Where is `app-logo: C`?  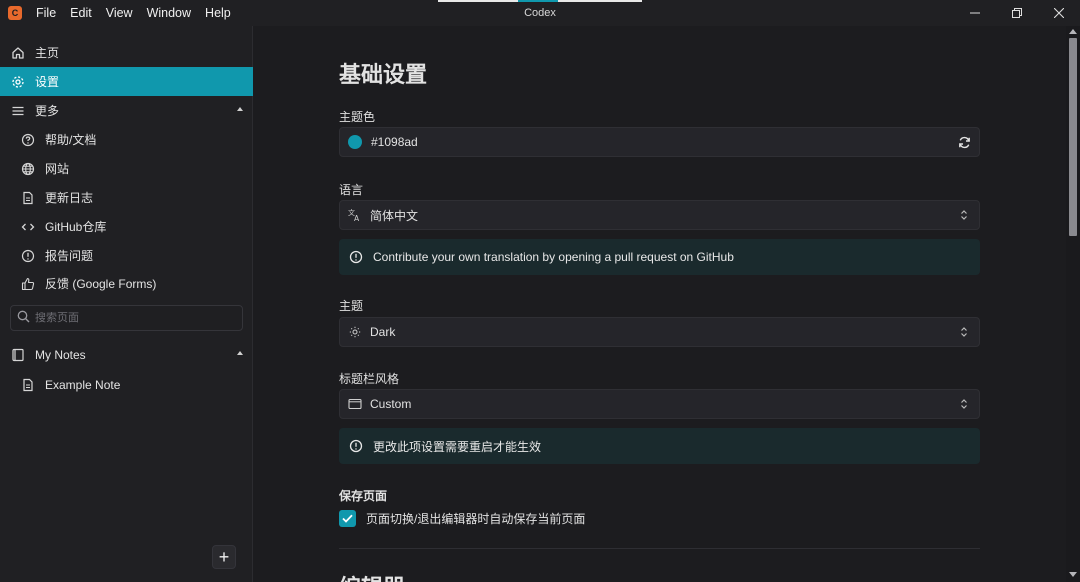 app-logo: C is located at coordinates (15, 13).